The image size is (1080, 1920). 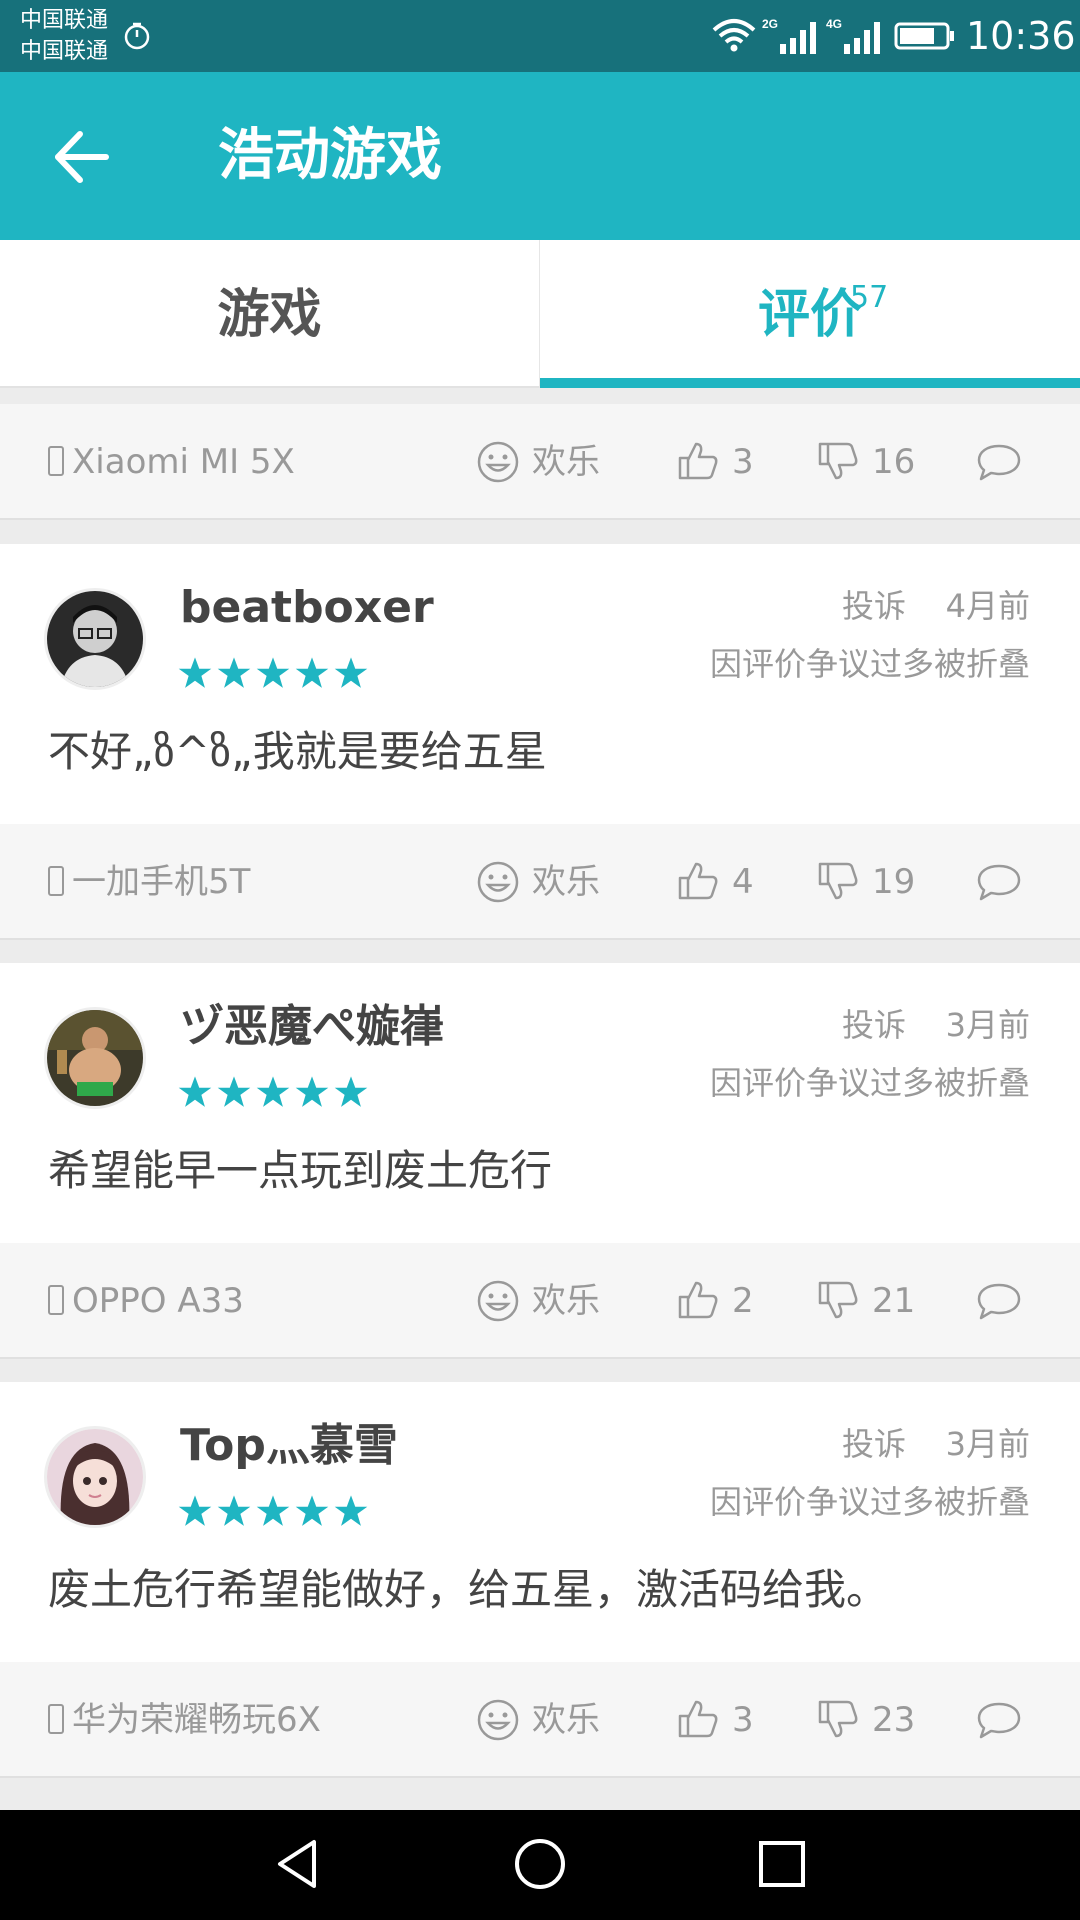 What do you see at coordinates (853, 35) in the screenshot?
I see `signal-4g-icon: 4G` at bounding box center [853, 35].